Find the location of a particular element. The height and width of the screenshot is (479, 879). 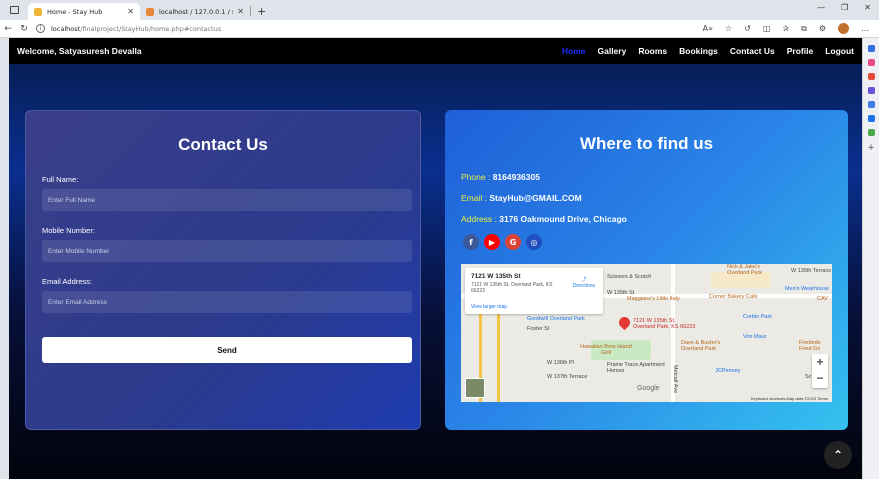

map-label: CAV is located at coordinates (822, 299).